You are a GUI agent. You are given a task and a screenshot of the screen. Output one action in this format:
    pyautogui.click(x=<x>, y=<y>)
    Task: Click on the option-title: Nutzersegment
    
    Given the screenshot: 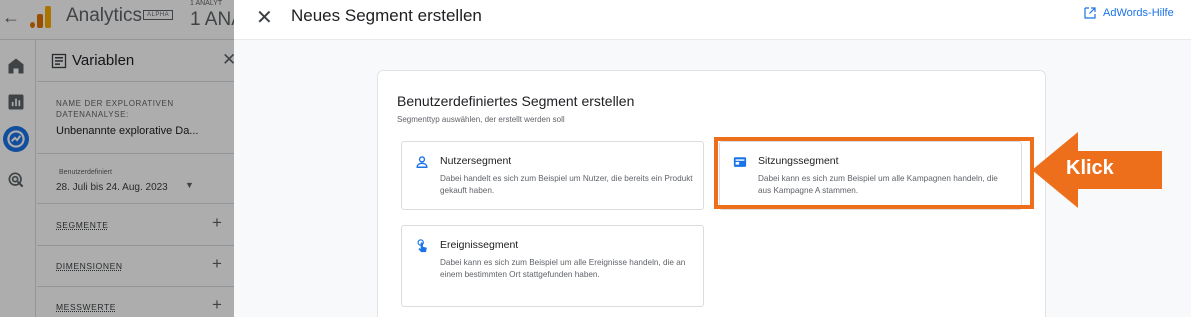 What is the action you would take?
    pyautogui.click(x=476, y=161)
    